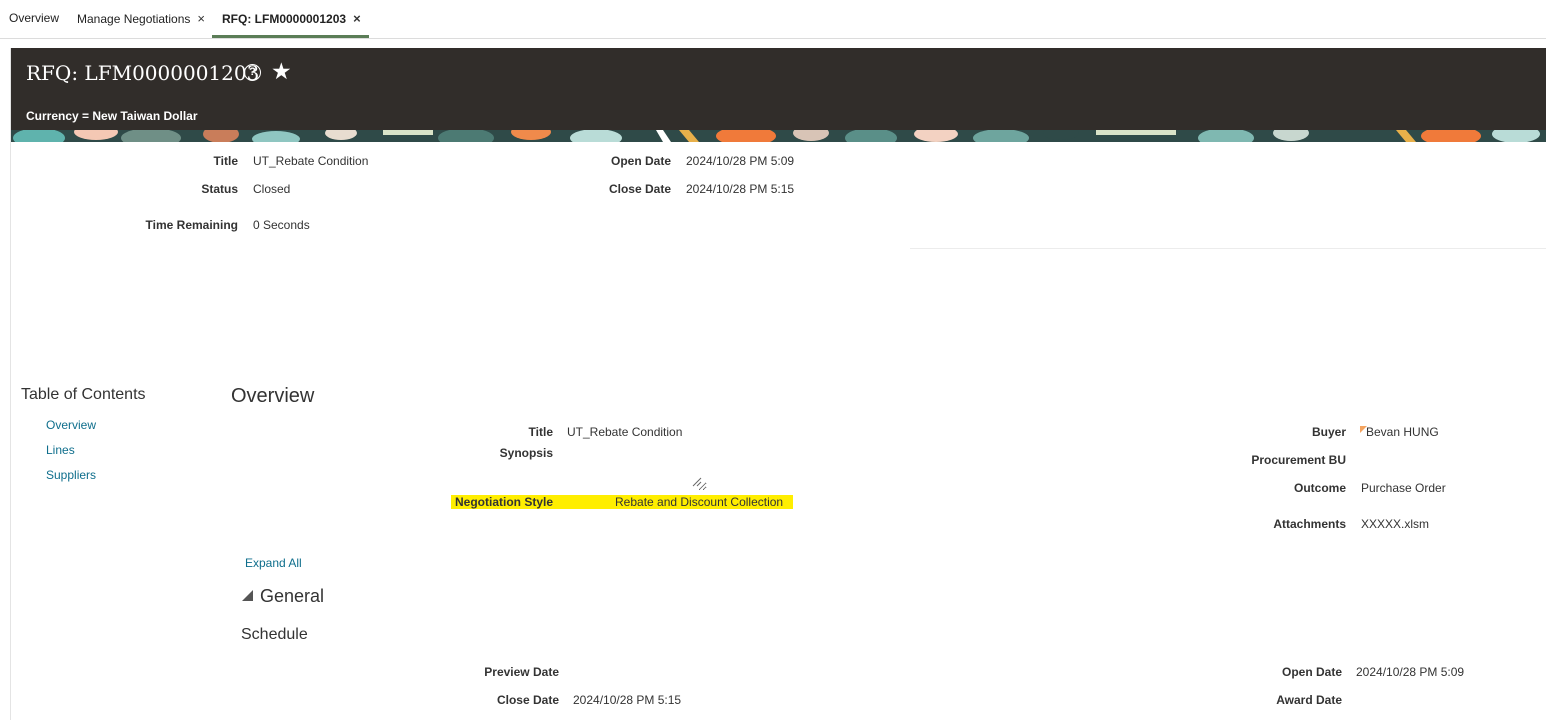 This screenshot has width=1546, height=720. I want to click on toc-title: Table of Contents, so click(83, 394).